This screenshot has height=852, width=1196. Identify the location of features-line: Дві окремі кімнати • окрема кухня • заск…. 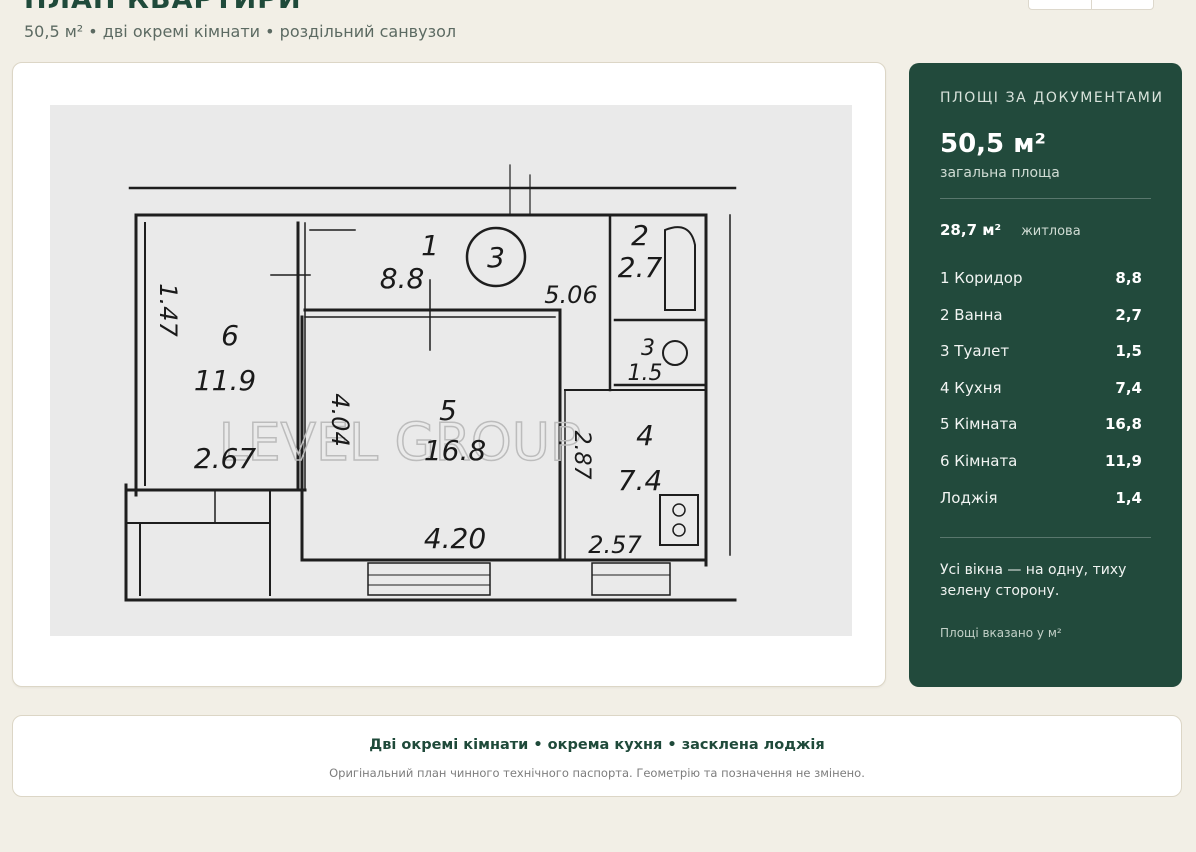
(597, 745).